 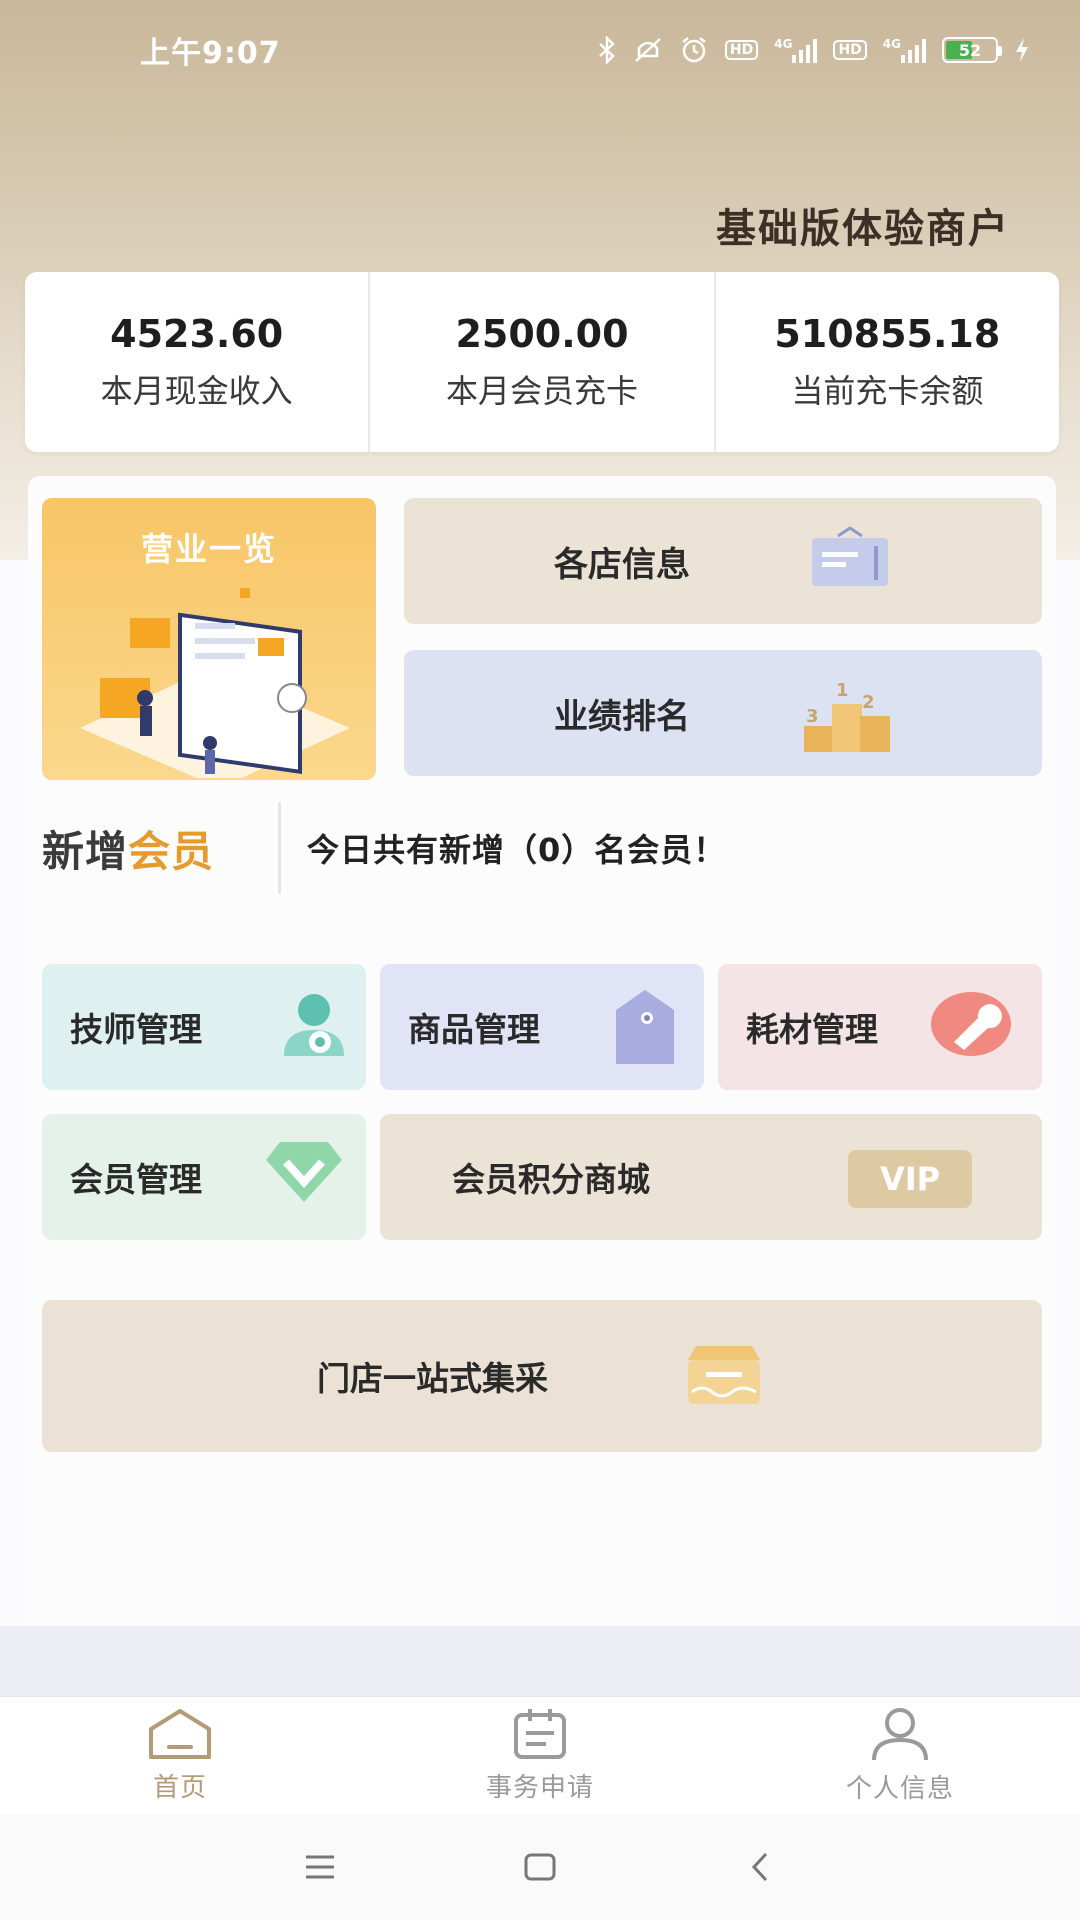 I want to click on business-illustration-icon, so click(x=215, y=683).